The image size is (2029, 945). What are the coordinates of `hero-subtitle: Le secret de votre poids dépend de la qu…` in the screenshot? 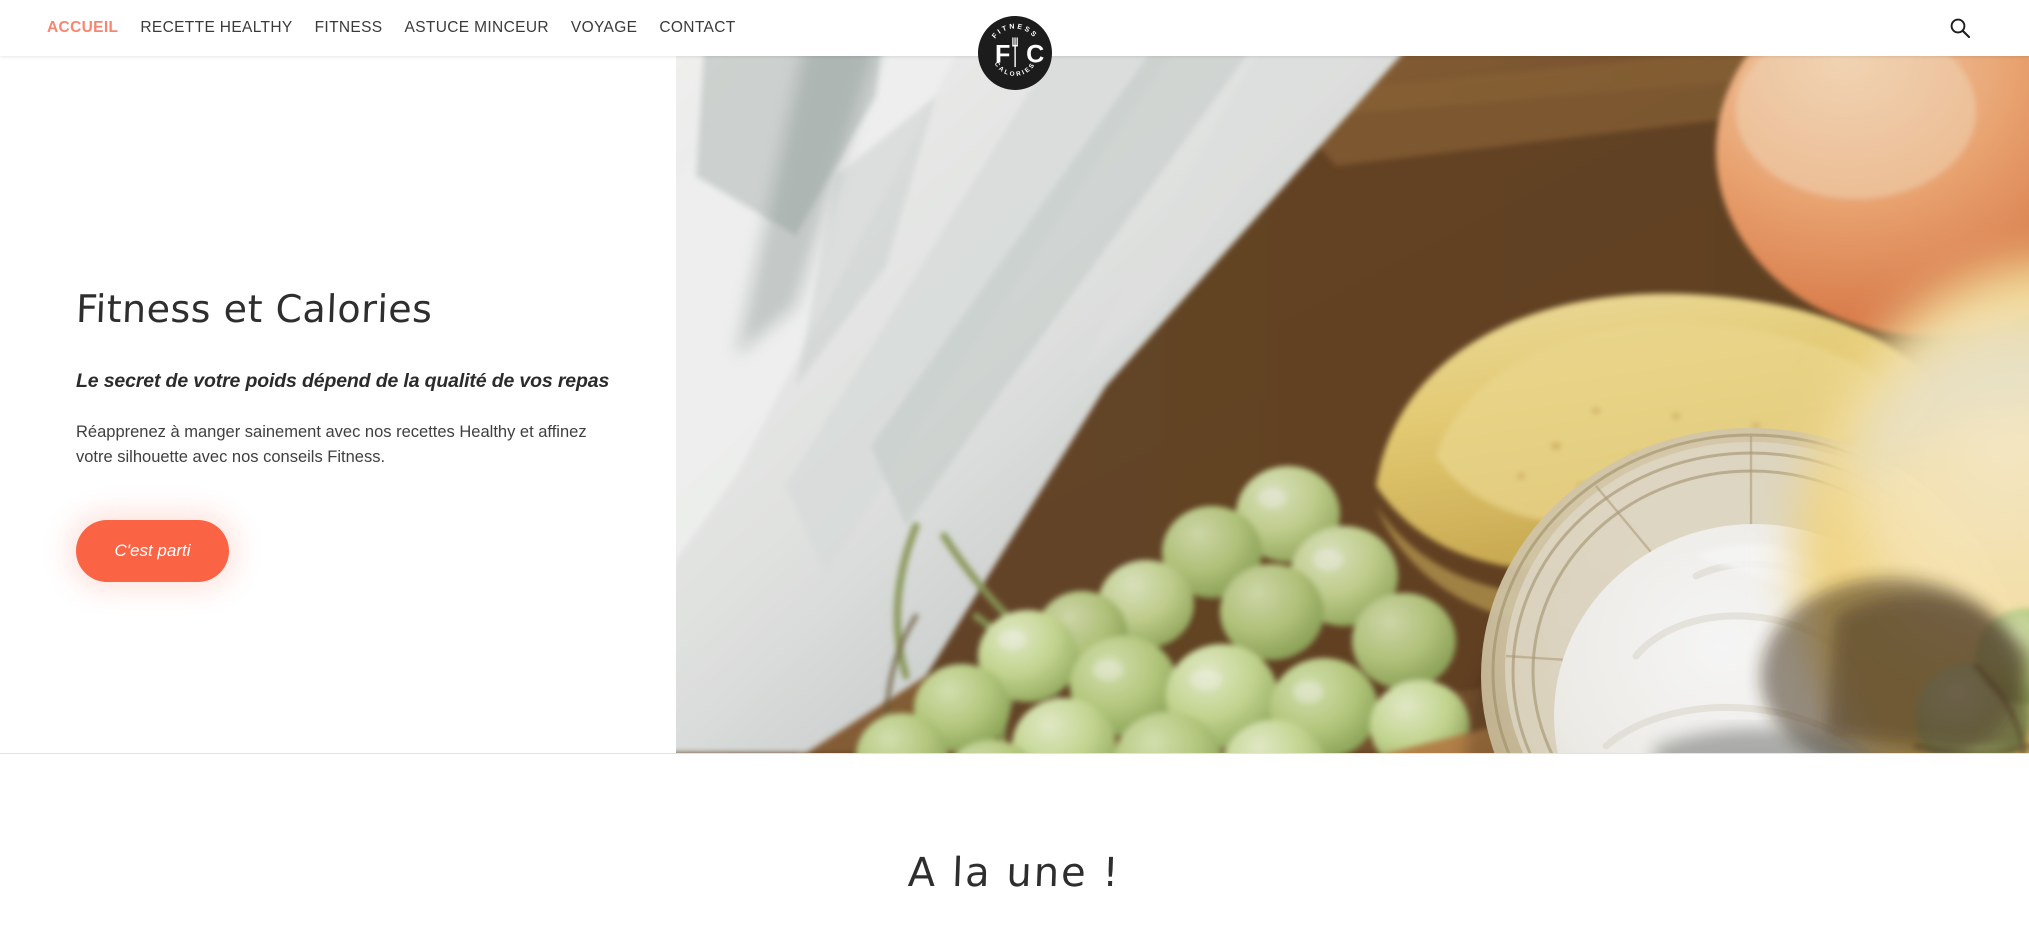 It's located at (343, 380).